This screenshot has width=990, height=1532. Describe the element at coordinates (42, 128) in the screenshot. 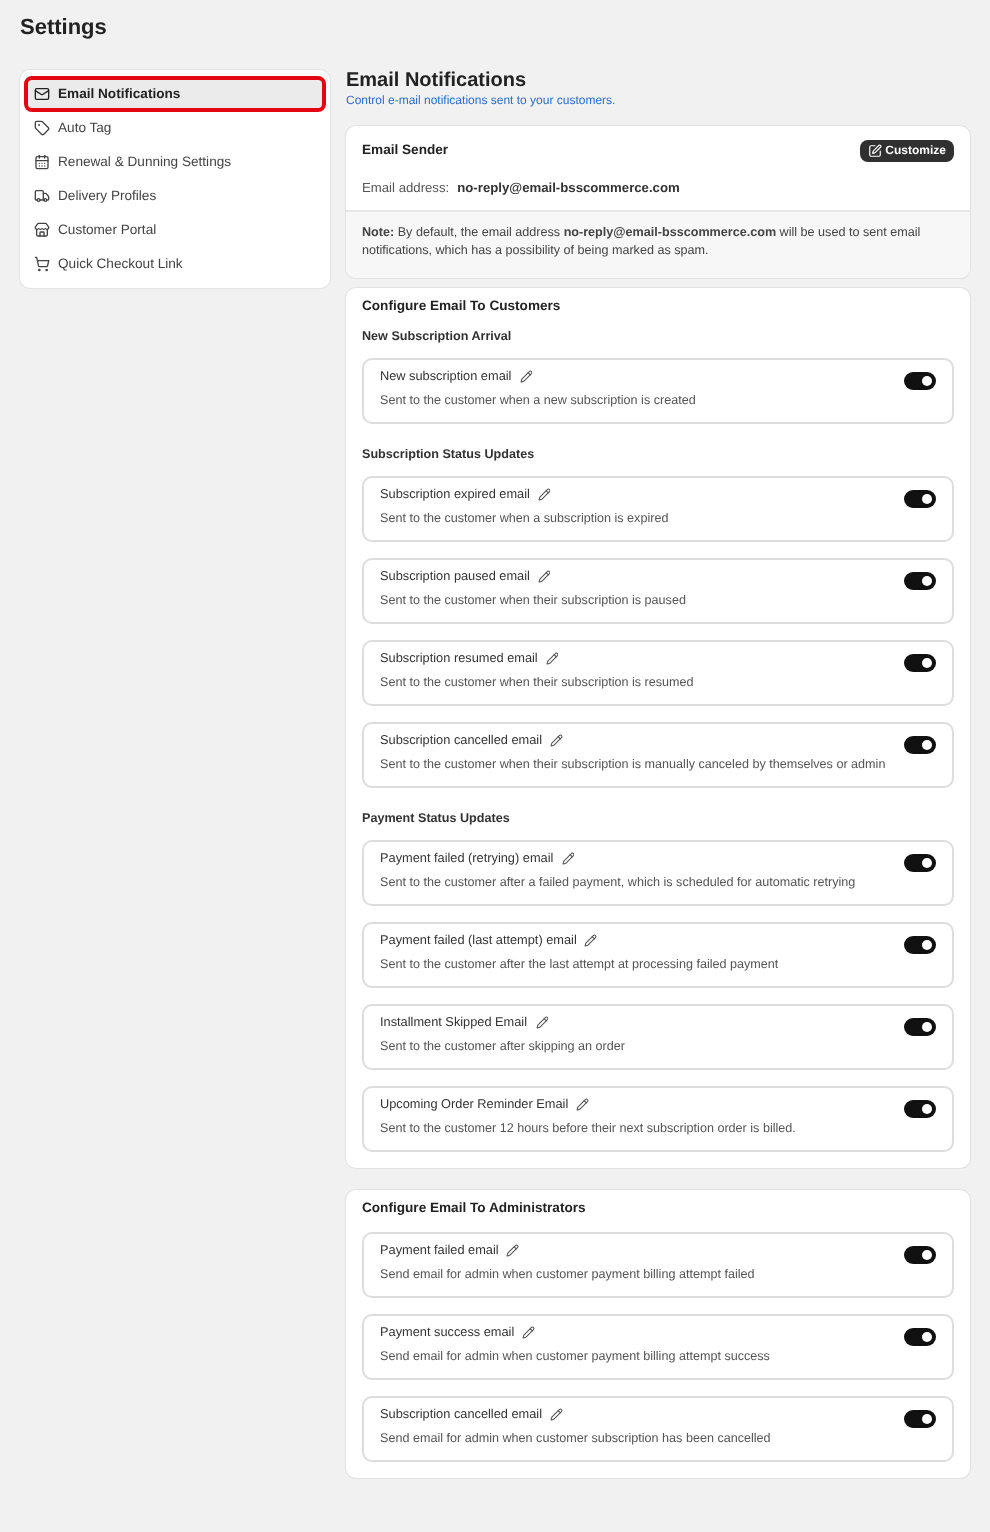

I see `tag-icon` at that location.